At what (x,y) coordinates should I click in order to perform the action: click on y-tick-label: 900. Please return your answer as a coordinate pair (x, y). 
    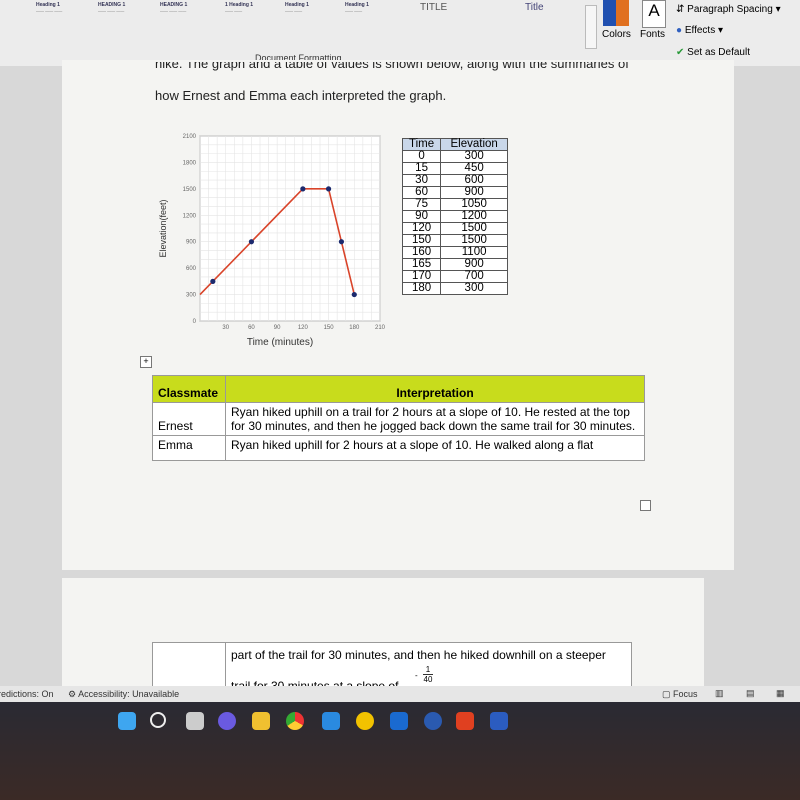
    Looking at the image, I should click on (191, 243).